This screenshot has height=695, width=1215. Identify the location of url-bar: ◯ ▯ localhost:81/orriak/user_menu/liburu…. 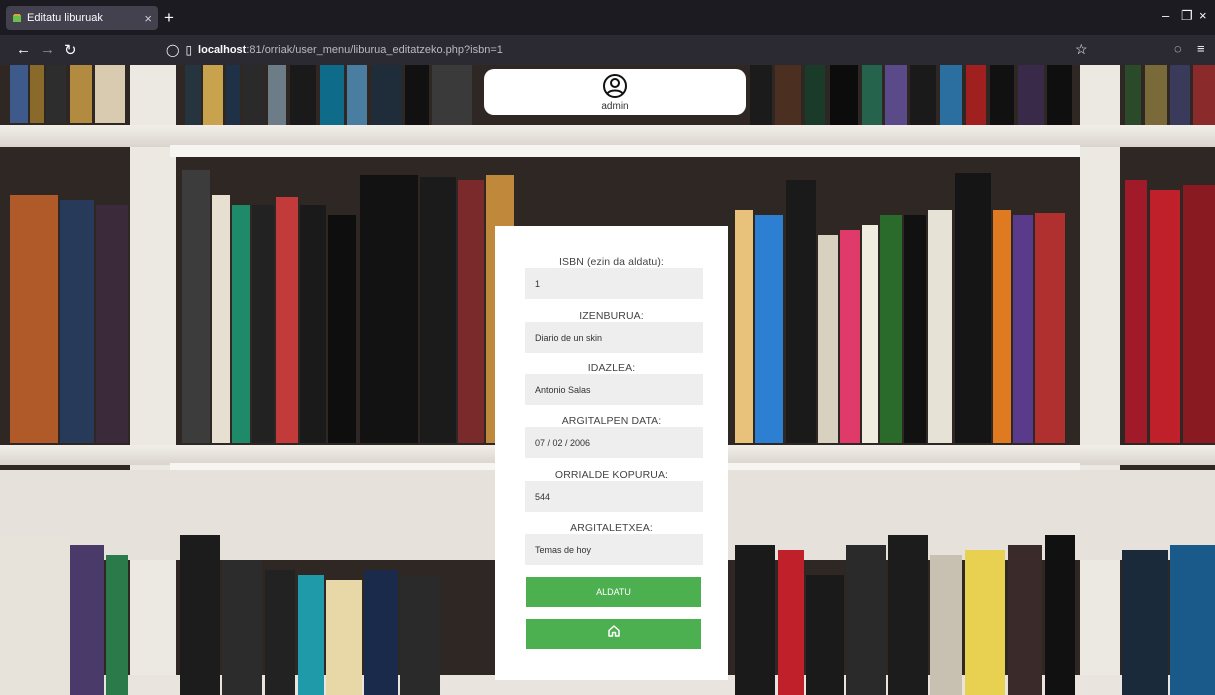
(628, 50).